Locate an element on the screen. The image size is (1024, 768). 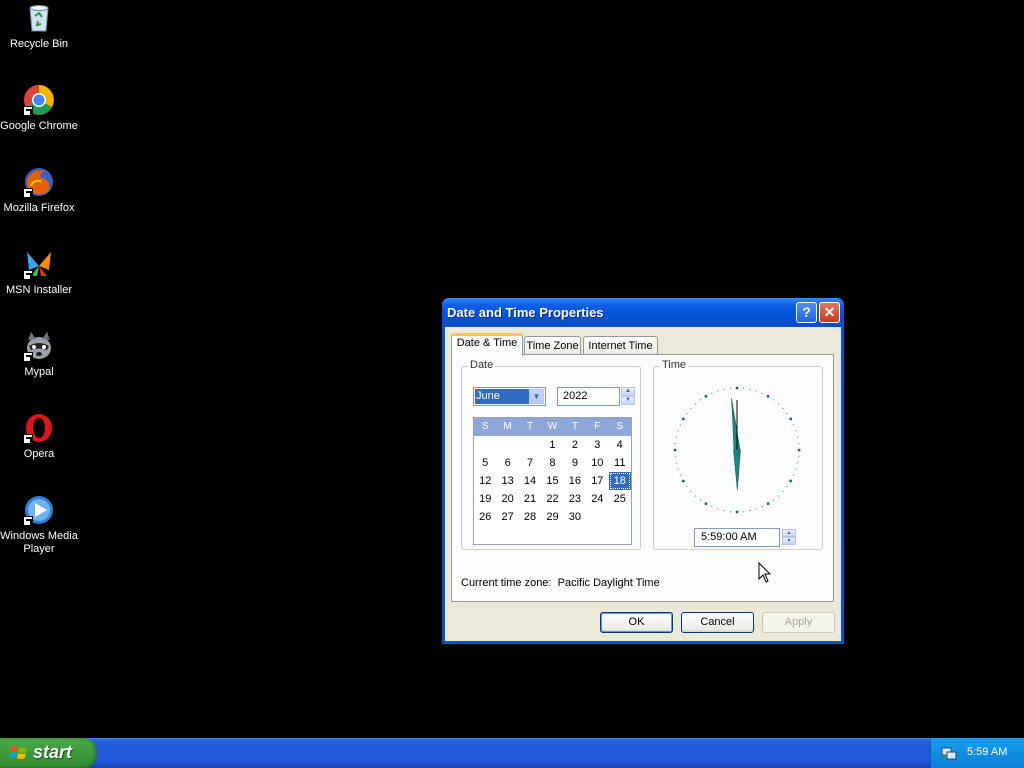
close-icon: ✕ is located at coordinates (829, 312).